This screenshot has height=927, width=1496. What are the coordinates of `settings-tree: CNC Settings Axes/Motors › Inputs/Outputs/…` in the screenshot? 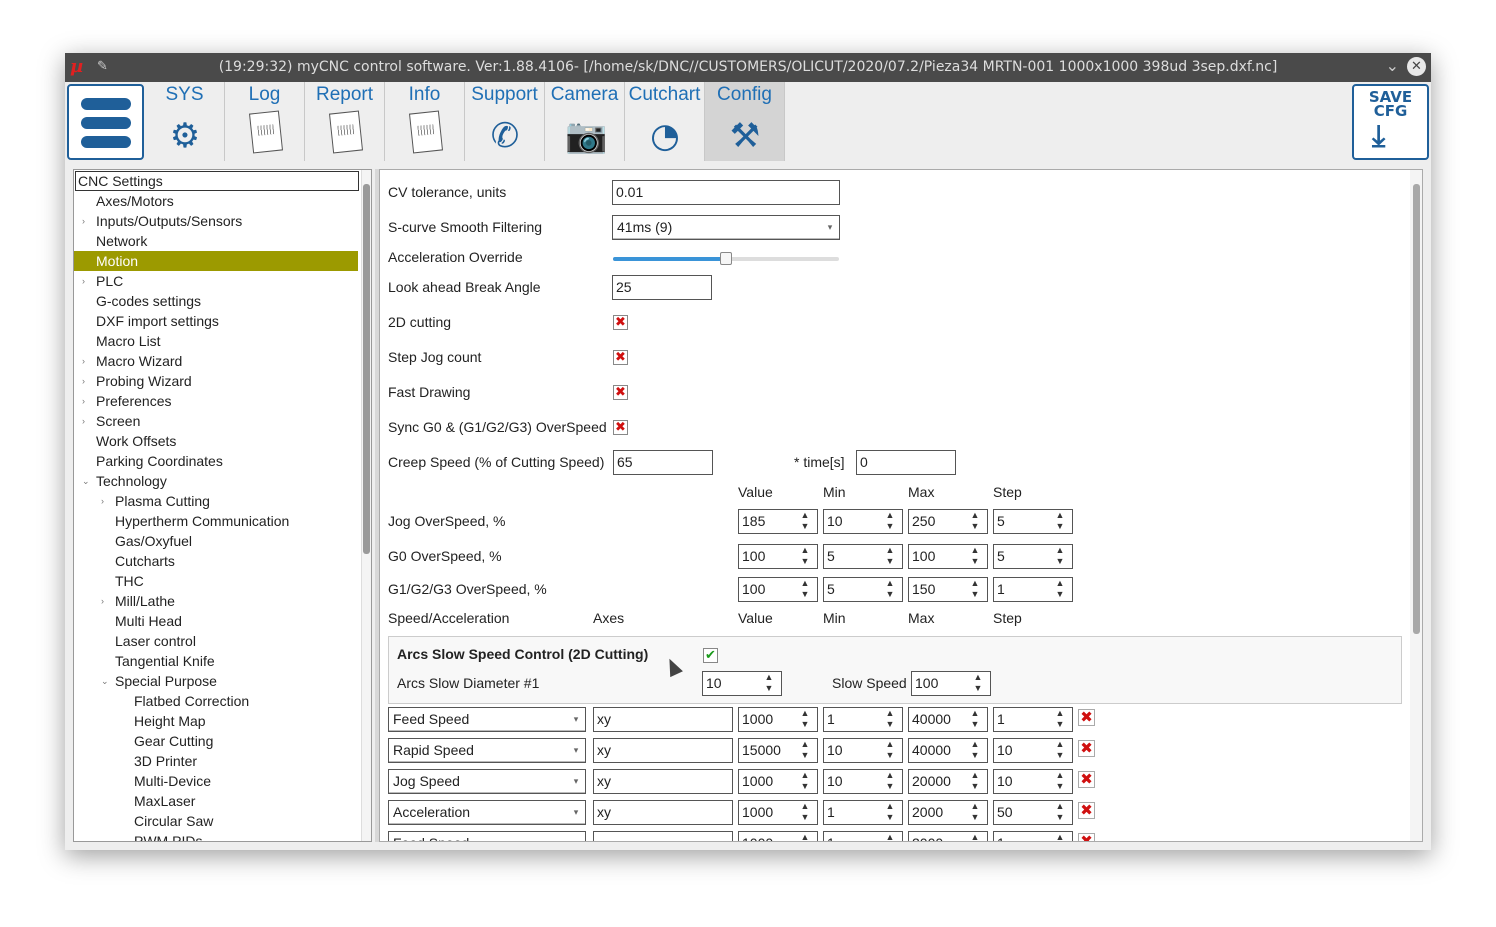 It's located at (222, 505).